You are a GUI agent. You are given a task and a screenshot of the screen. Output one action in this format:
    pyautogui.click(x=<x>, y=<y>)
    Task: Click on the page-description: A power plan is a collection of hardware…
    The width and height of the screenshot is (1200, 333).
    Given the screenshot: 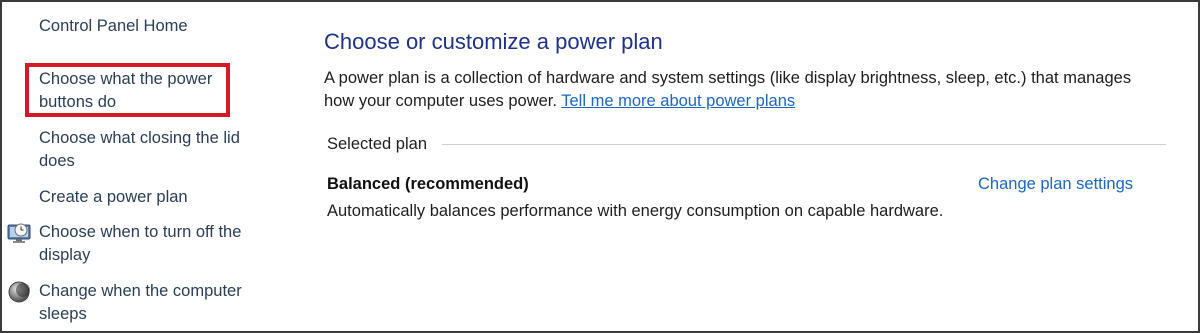 What is the action you would take?
    pyautogui.click(x=734, y=90)
    